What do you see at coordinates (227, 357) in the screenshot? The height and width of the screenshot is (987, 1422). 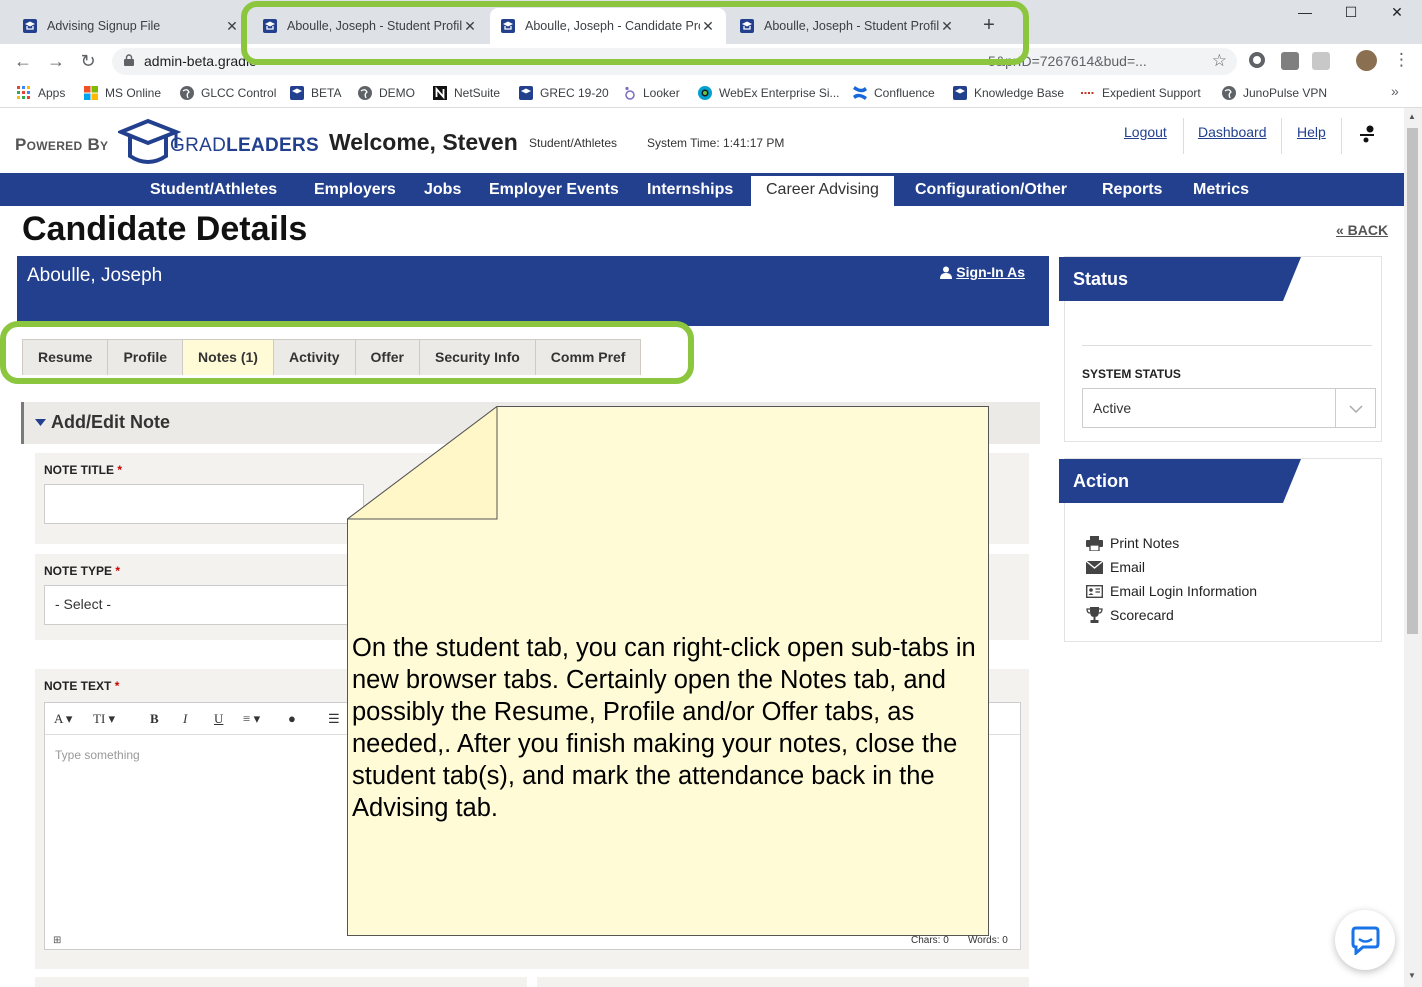 I see `subtab-notes: Notes (1)` at bounding box center [227, 357].